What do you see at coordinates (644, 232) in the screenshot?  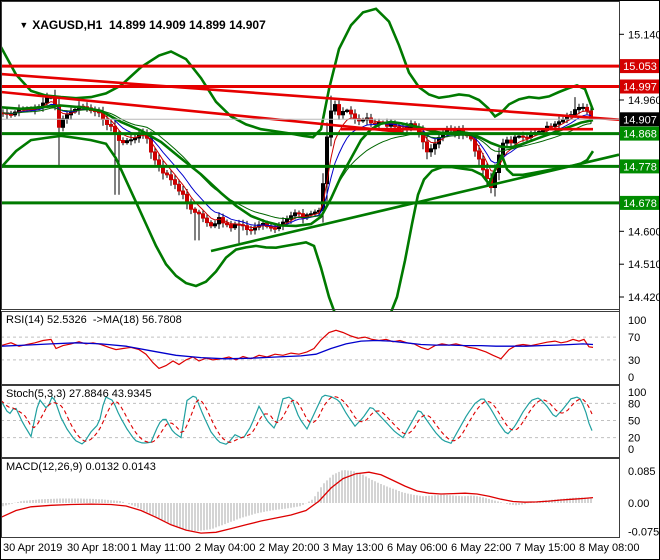 I see `svg-text: 14.600` at bounding box center [644, 232].